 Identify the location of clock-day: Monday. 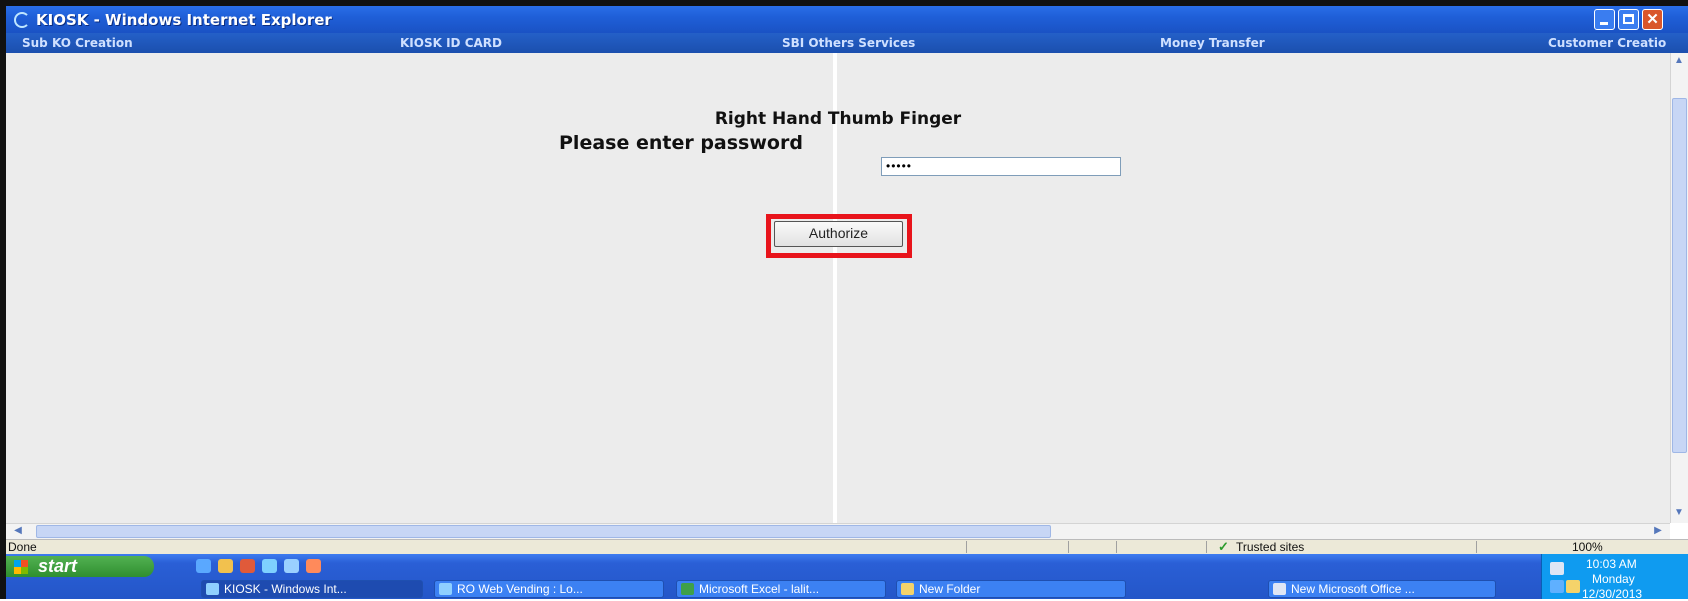
(1613, 579).